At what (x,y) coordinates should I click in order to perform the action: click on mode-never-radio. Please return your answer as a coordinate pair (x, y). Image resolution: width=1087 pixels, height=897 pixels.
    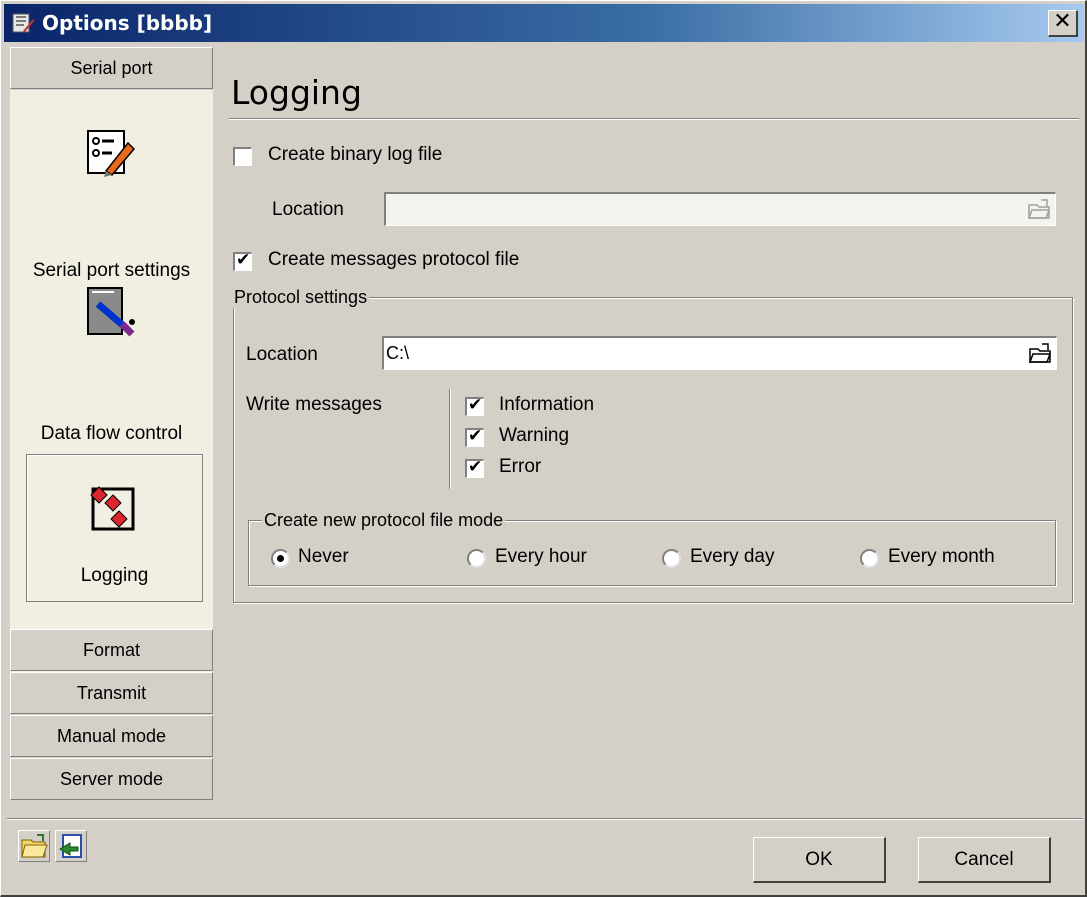
    Looking at the image, I should click on (280, 558).